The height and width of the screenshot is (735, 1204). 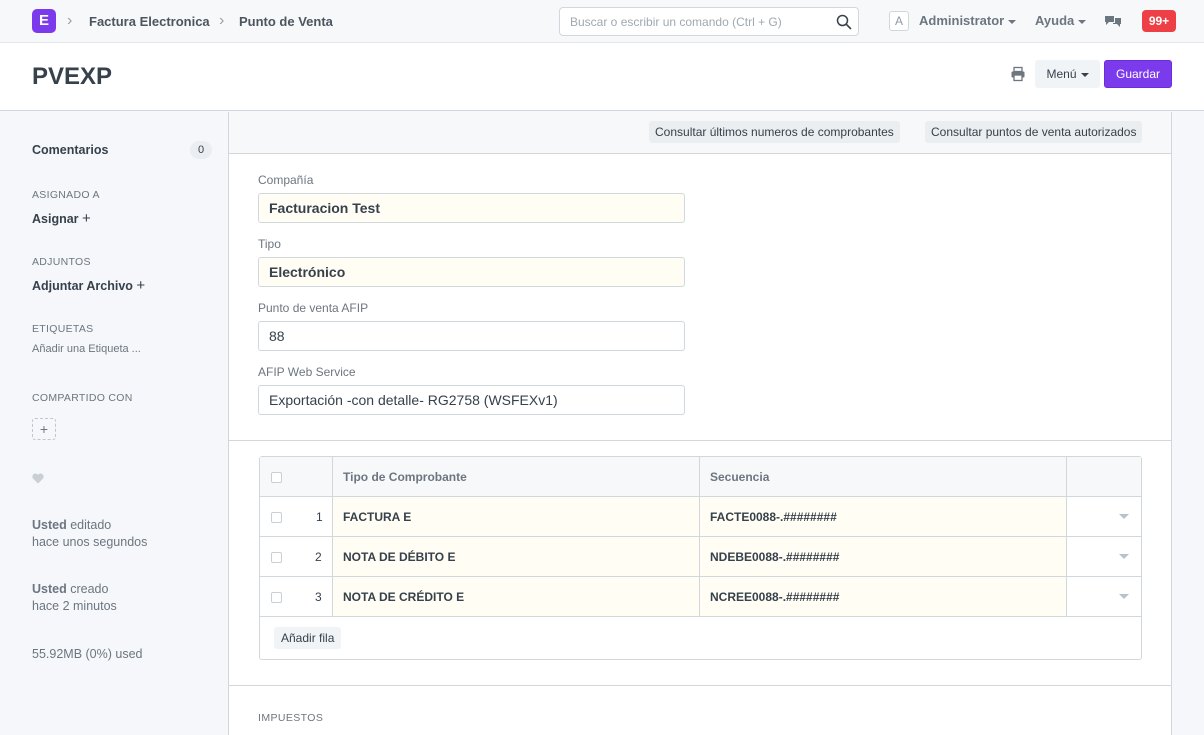 I want to click on assign-button: Asignar +, so click(x=61, y=218).